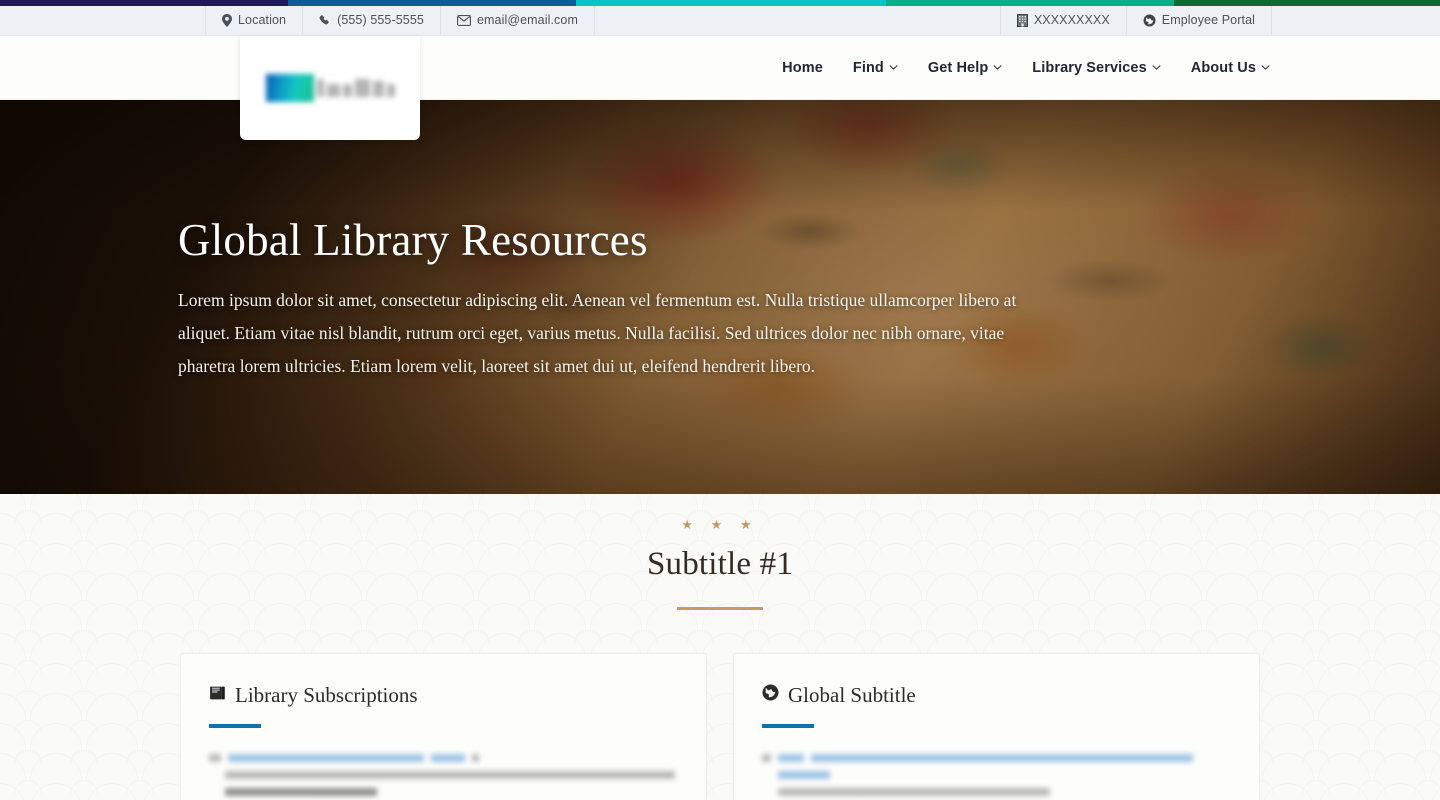  What do you see at coordinates (413, 240) in the screenshot?
I see `hero-title: Global Library Resources` at bounding box center [413, 240].